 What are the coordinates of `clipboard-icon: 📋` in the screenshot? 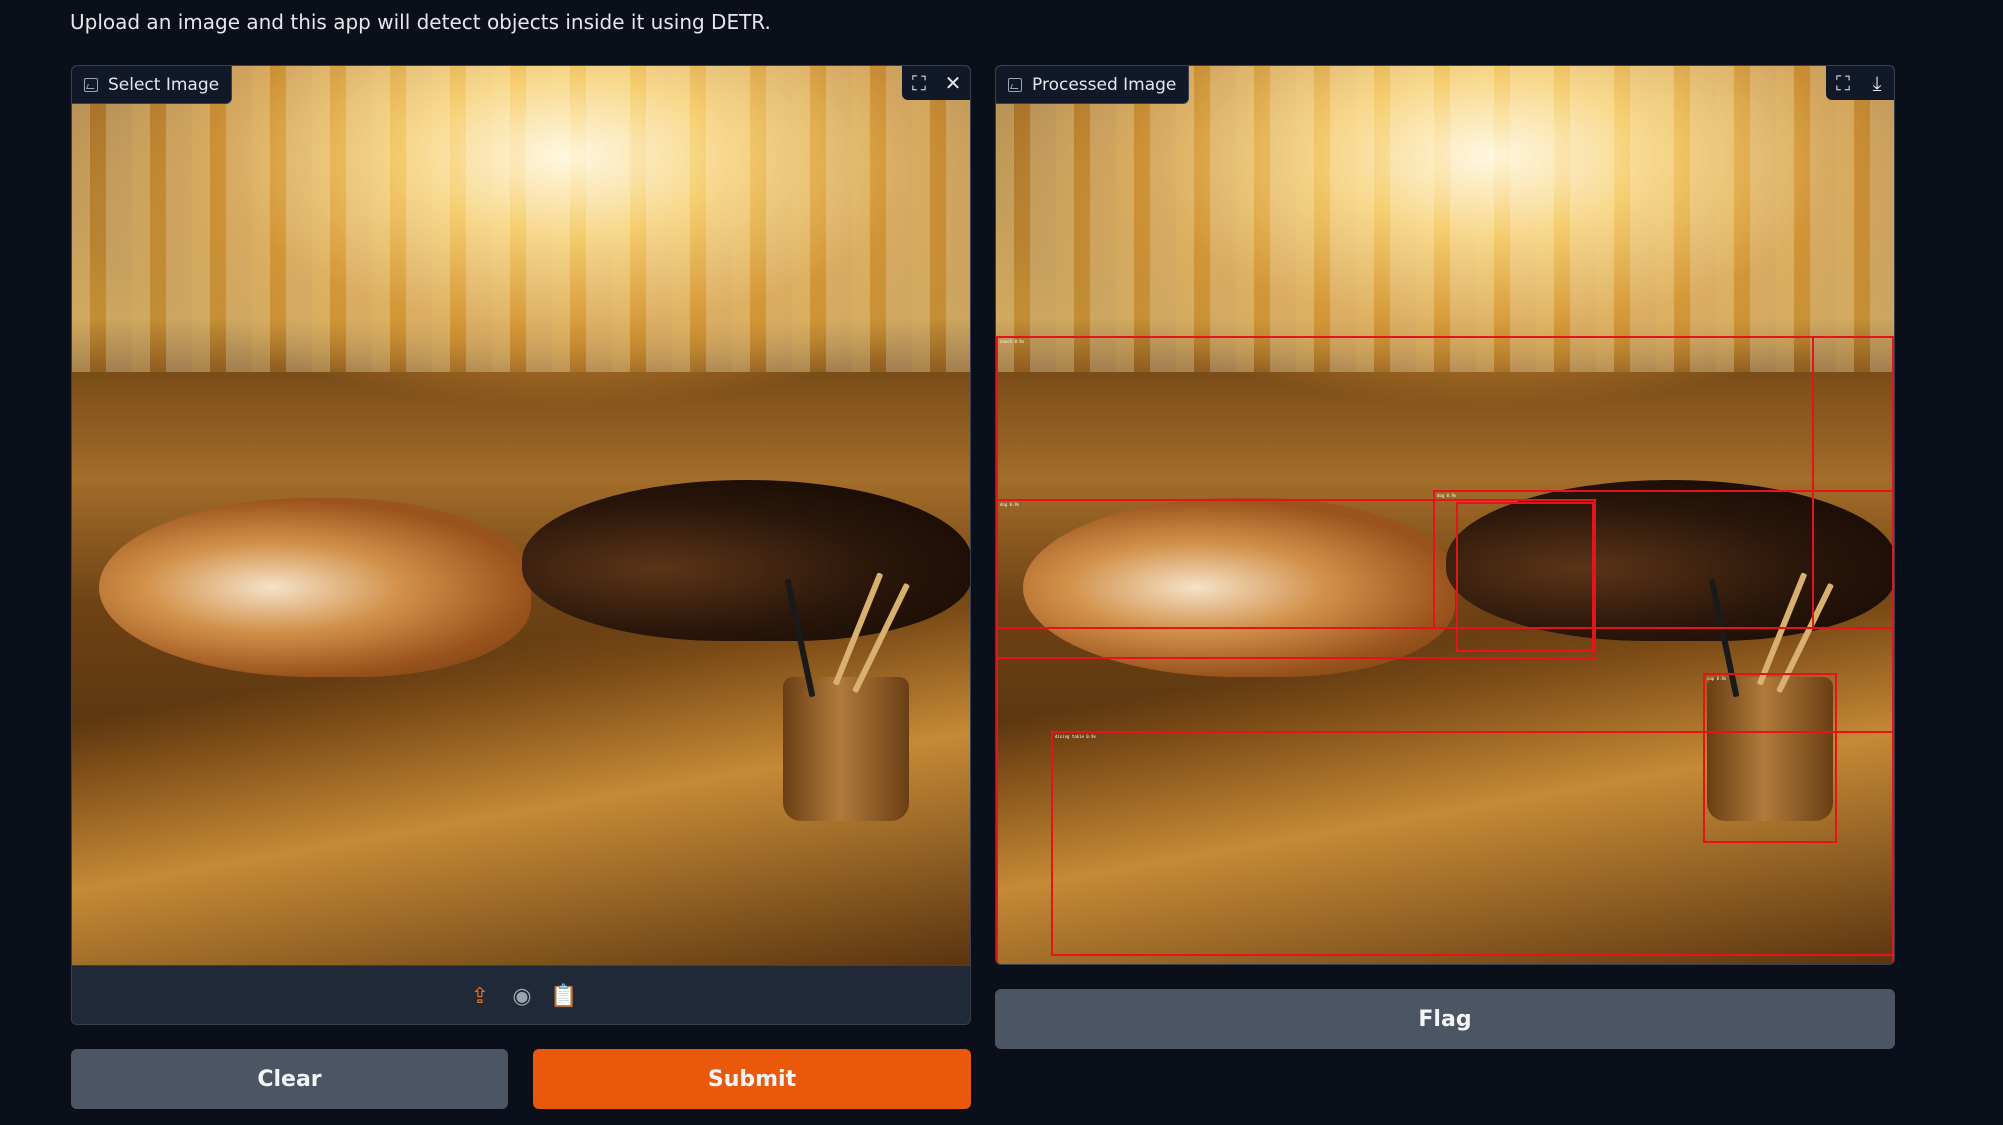 It's located at (563, 996).